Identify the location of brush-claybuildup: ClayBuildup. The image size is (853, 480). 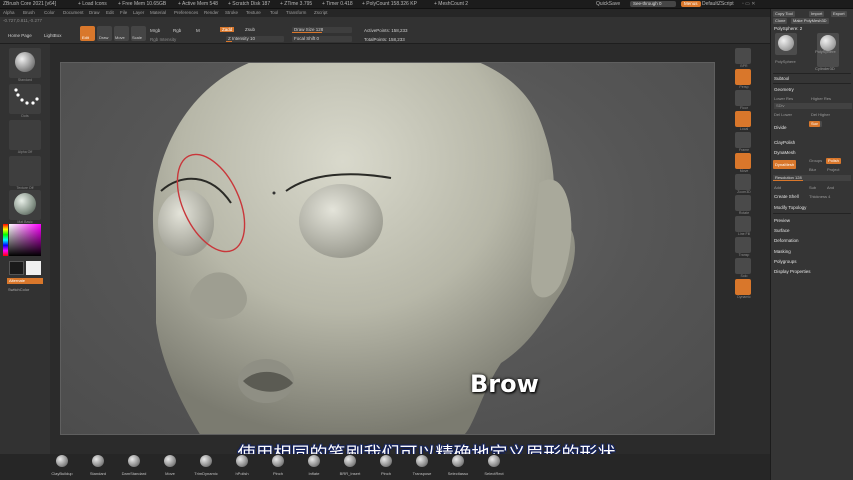
(62, 465).